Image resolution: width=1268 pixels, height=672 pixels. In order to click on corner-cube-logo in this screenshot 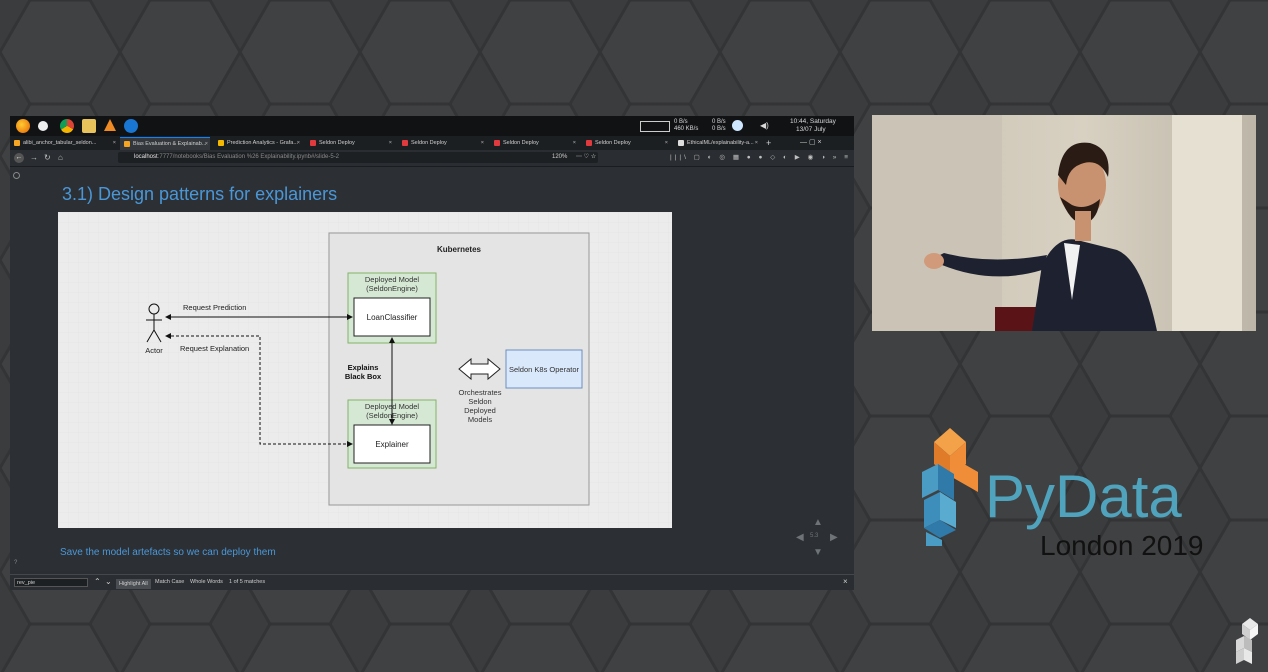, I will do `click(1247, 641)`.